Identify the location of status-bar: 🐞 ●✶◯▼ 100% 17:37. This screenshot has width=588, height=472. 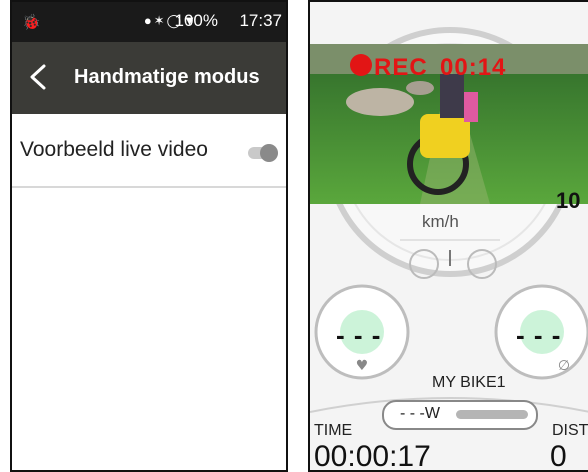
(149, 22).